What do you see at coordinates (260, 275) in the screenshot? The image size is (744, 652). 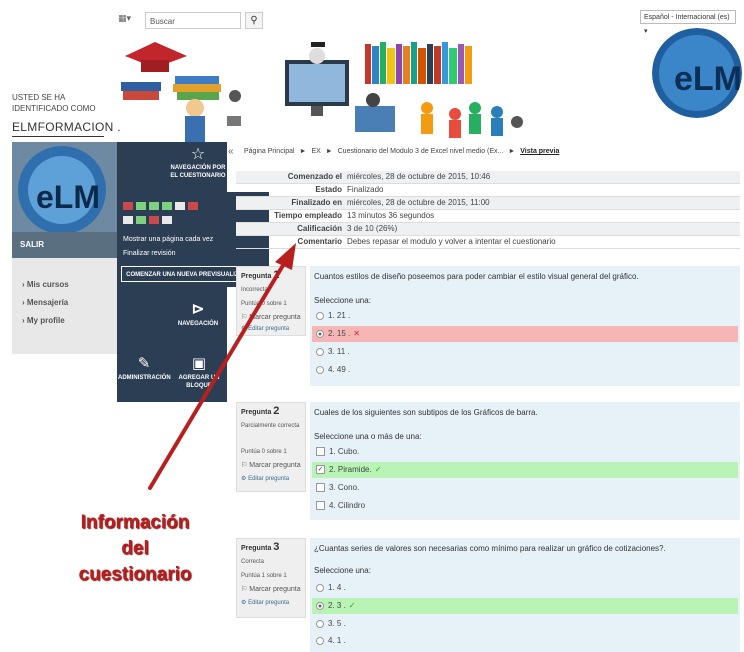 I see `question-title: Pregunta 1` at bounding box center [260, 275].